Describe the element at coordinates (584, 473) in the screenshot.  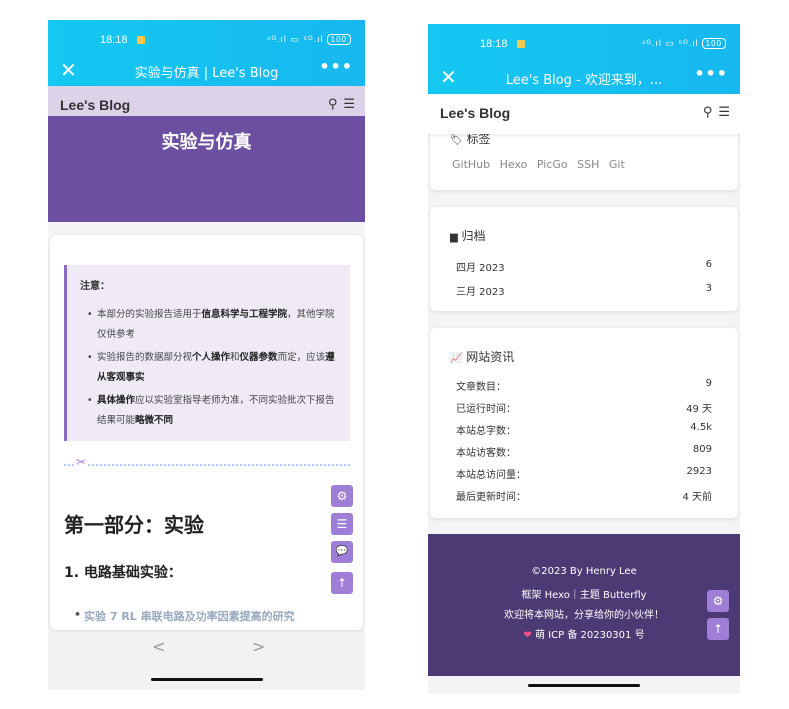
I see `info-row: 本站总访问量： 2923` at that location.